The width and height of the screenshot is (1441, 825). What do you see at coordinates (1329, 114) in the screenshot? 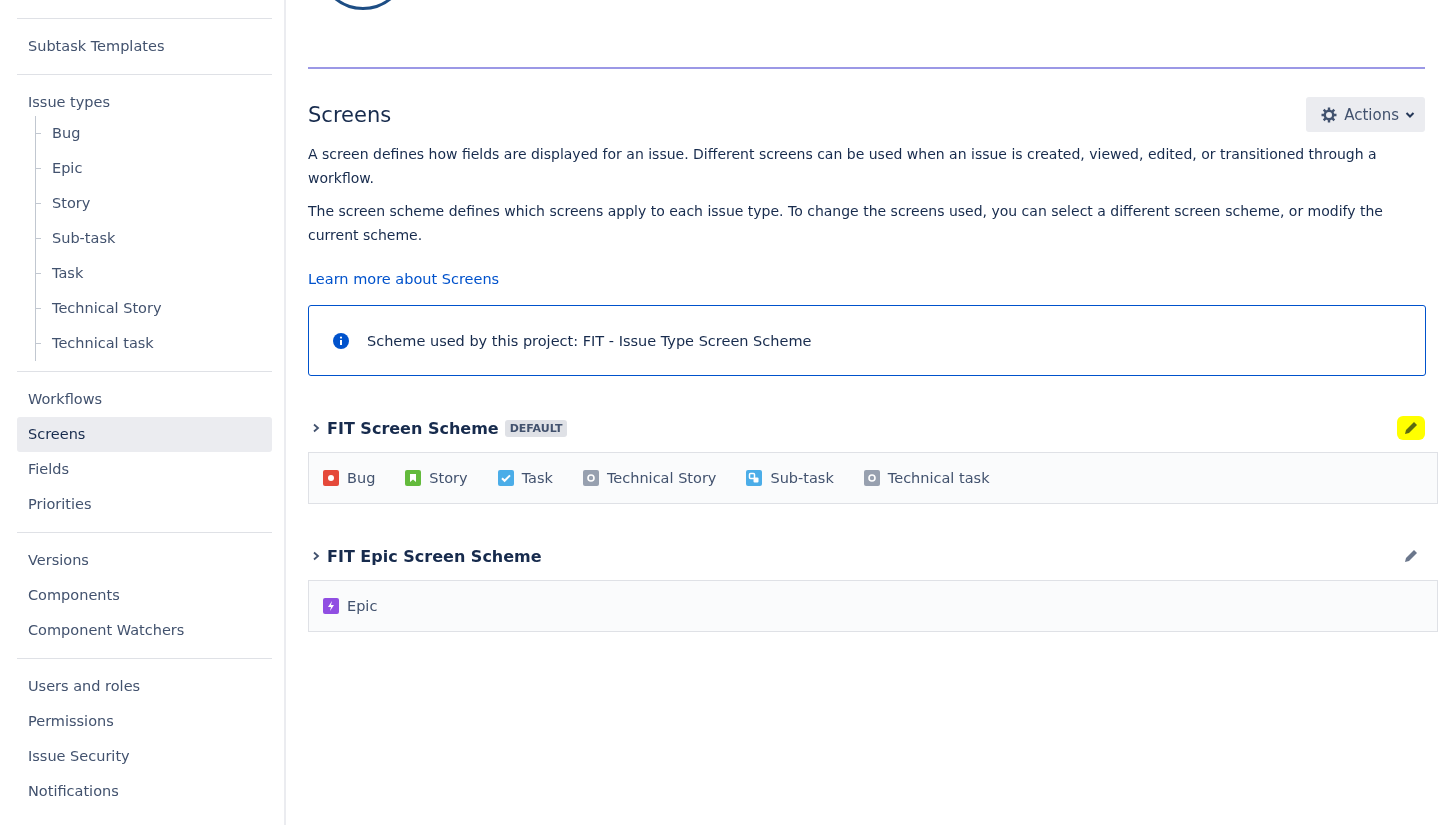
I see `settings-icon` at bounding box center [1329, 114].